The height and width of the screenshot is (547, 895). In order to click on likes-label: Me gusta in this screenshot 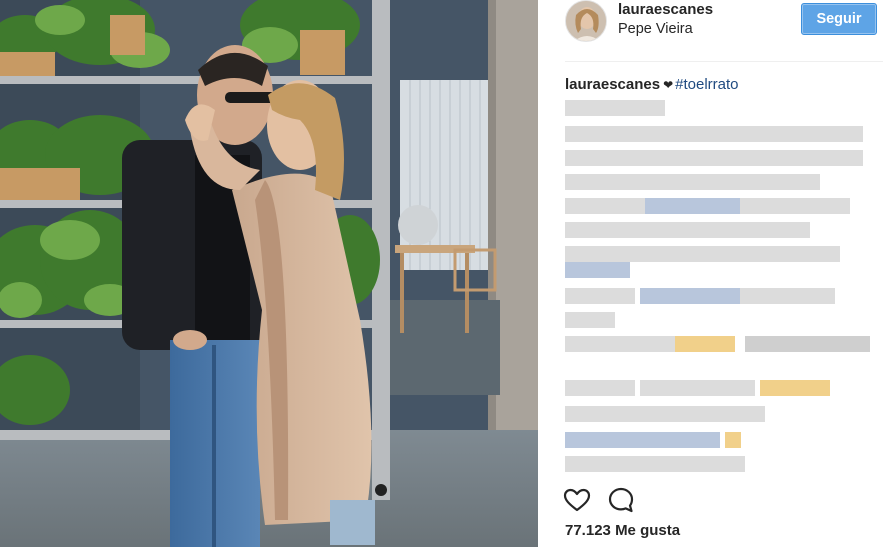, I will do `click(648, 530)`.